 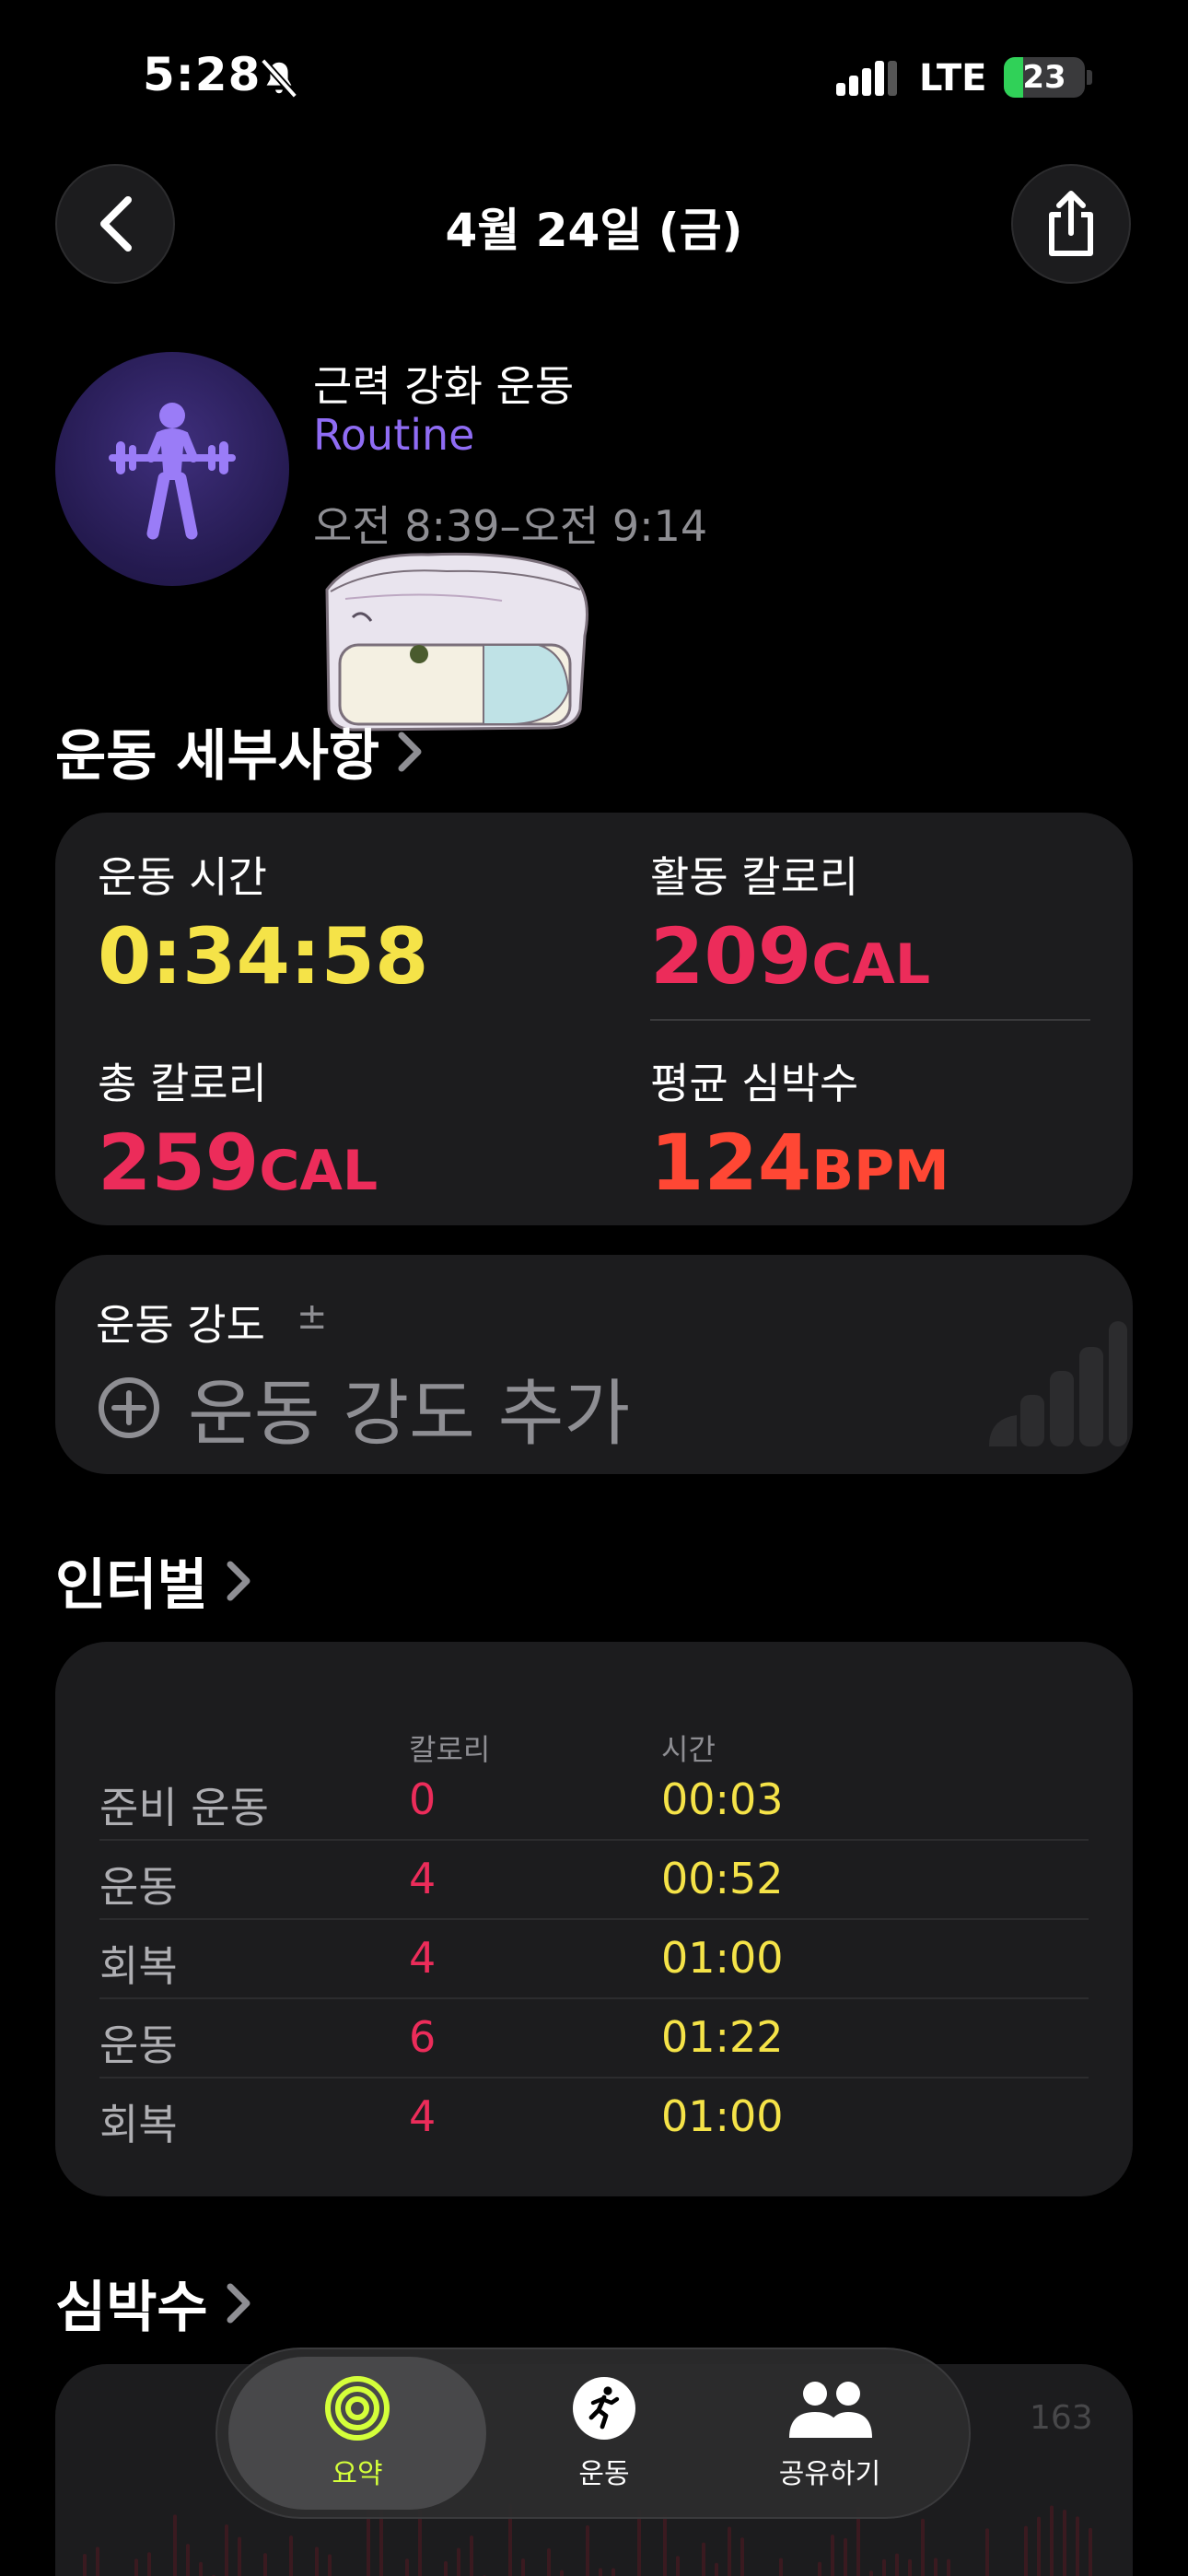 I want to click on workout-name: 근력 강화 운동, so click(x=444, y=386).